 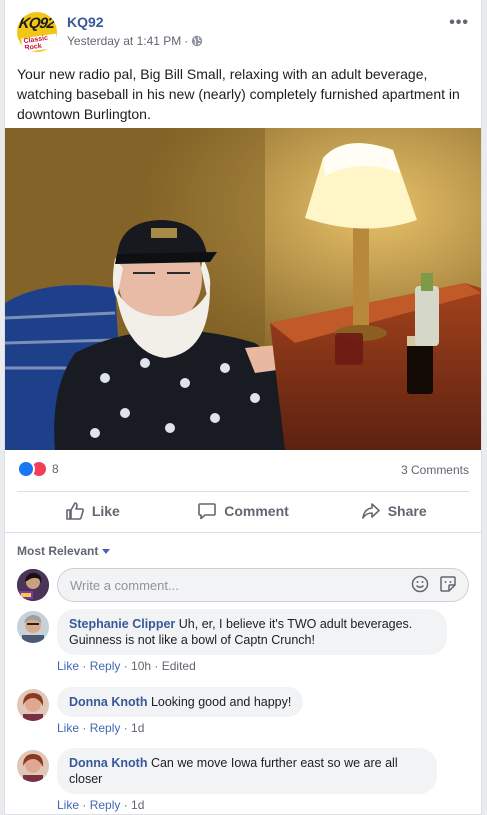 I want to click on like-button: Like, so click(x=92, y=511).